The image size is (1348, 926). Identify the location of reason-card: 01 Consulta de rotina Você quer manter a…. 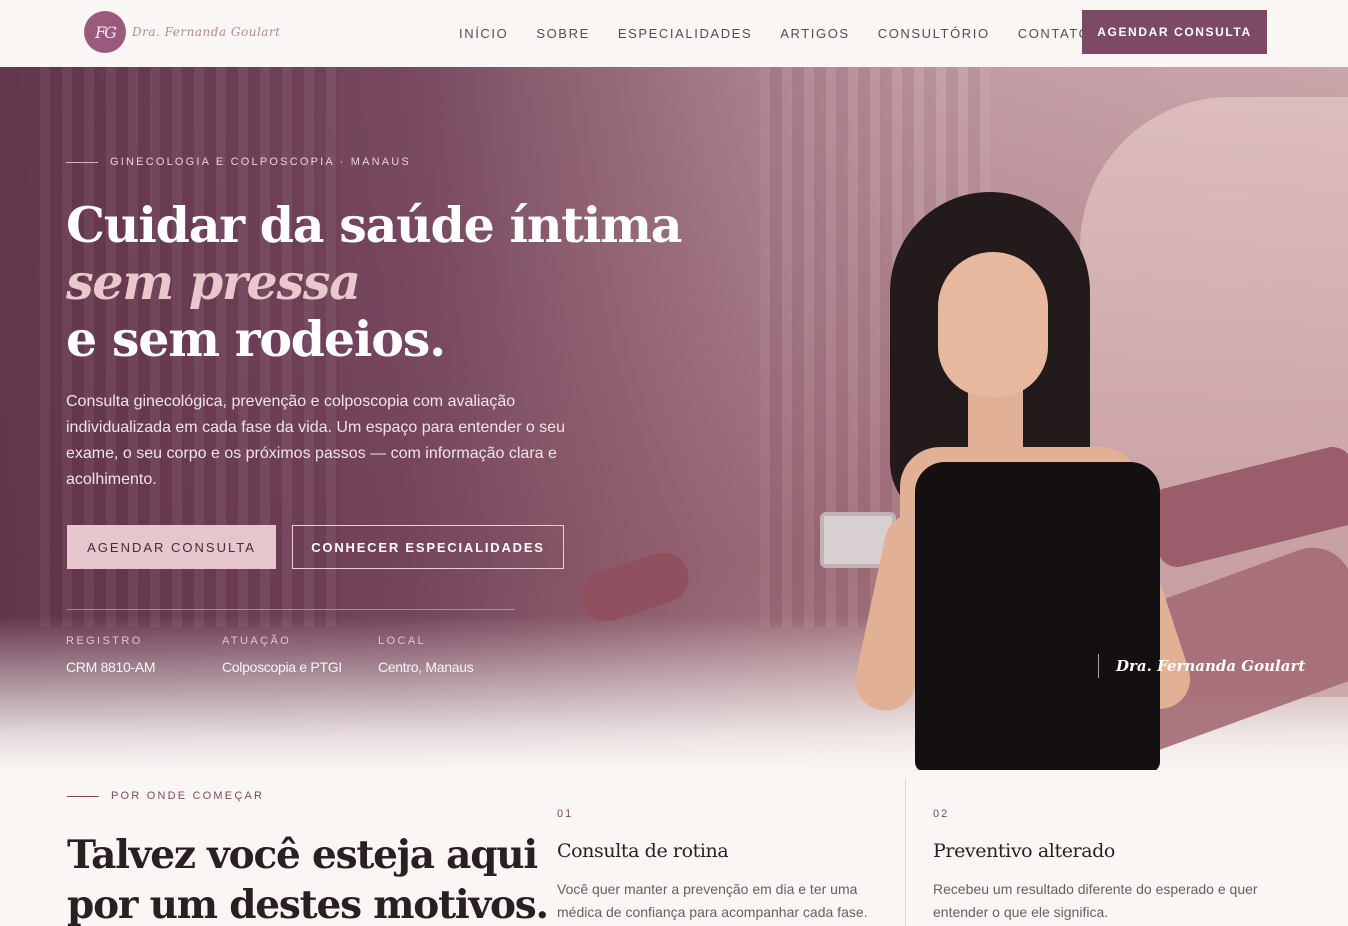
(722, 851).